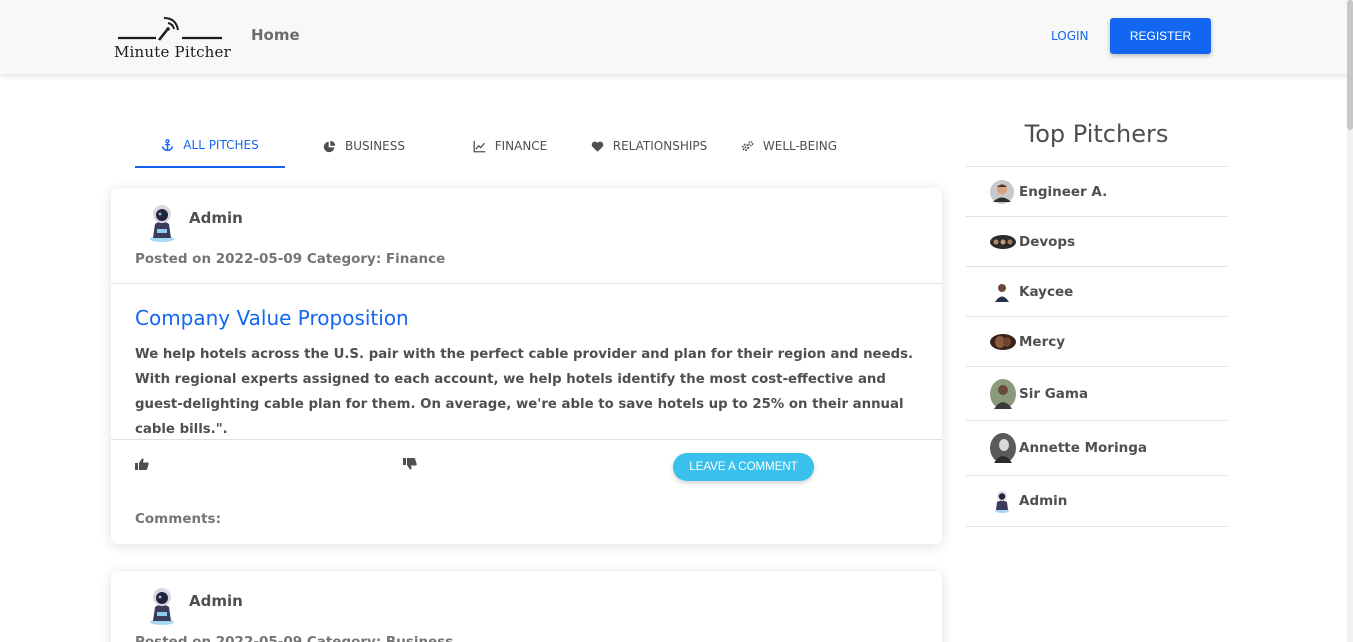 The height and width of the screenshot is (642, 1353). What do you see at coordinates (1096, 292) in the screenshot?
I see `pitcher-item: Kaycee` at bounding box center [1096, 292].